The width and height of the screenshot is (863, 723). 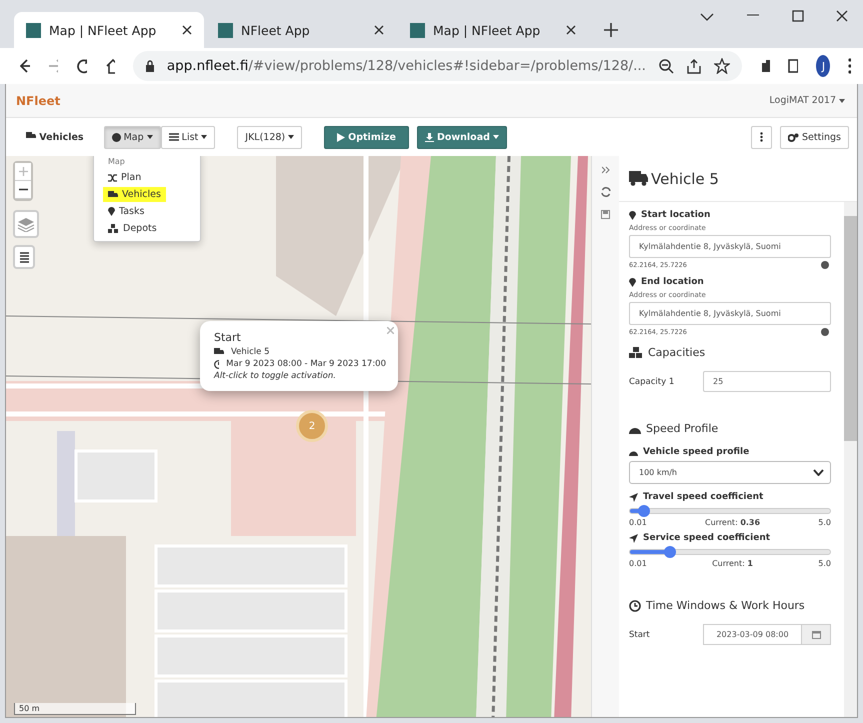 I want to click on menu-header: Map, so click(x=116, y=162).